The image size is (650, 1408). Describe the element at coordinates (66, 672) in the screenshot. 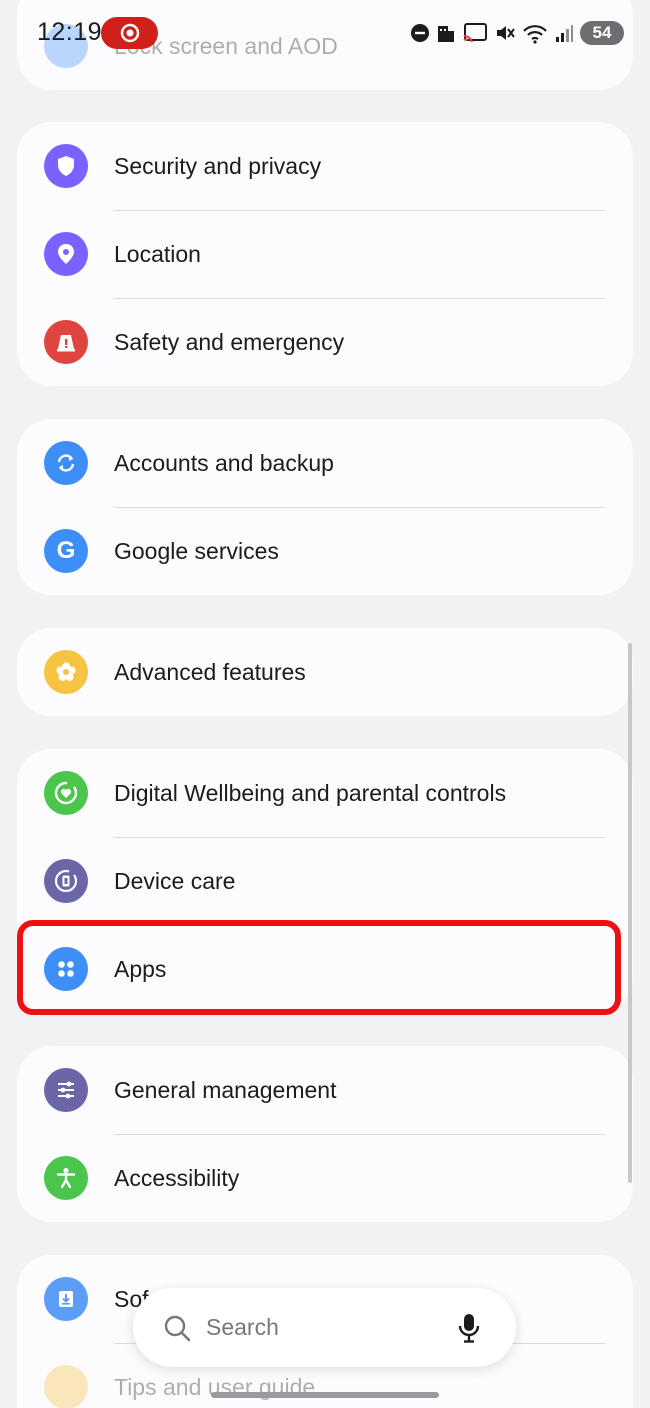

I see `flower-gear-icon` at that location.